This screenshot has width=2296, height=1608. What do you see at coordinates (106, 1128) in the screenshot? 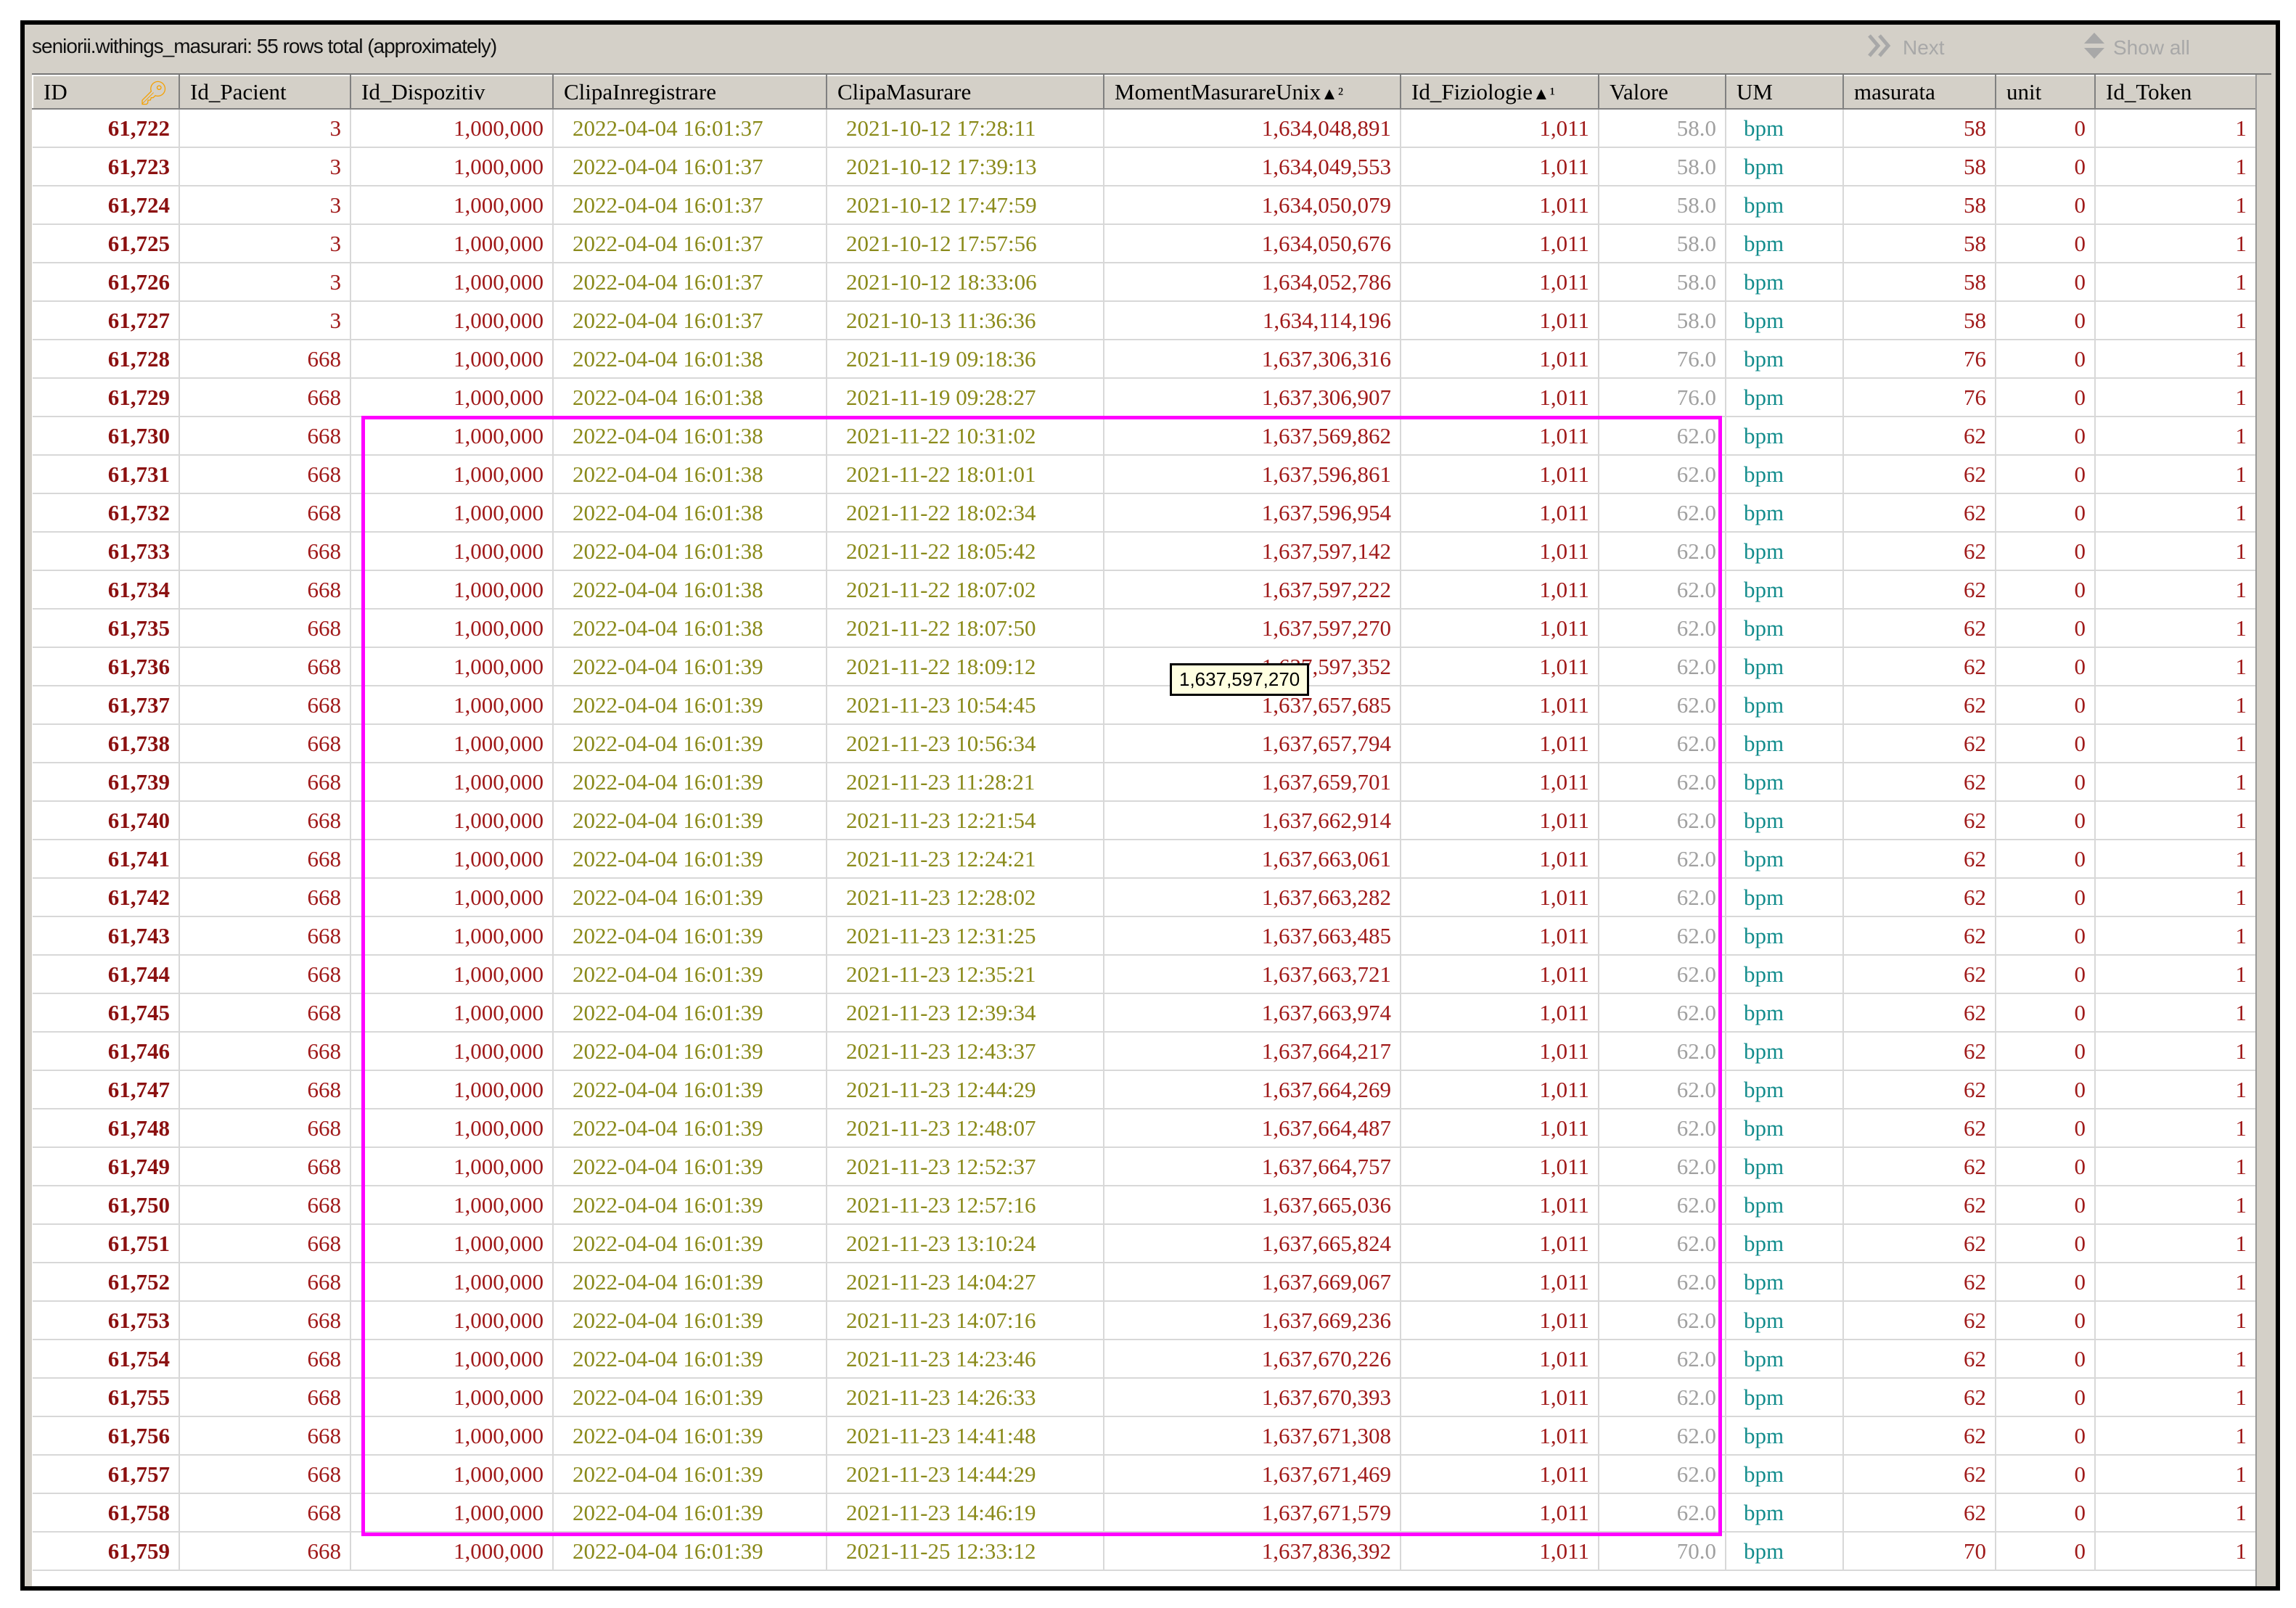
I see `cell-id: 61,748` at bounding box center [106, 1128].